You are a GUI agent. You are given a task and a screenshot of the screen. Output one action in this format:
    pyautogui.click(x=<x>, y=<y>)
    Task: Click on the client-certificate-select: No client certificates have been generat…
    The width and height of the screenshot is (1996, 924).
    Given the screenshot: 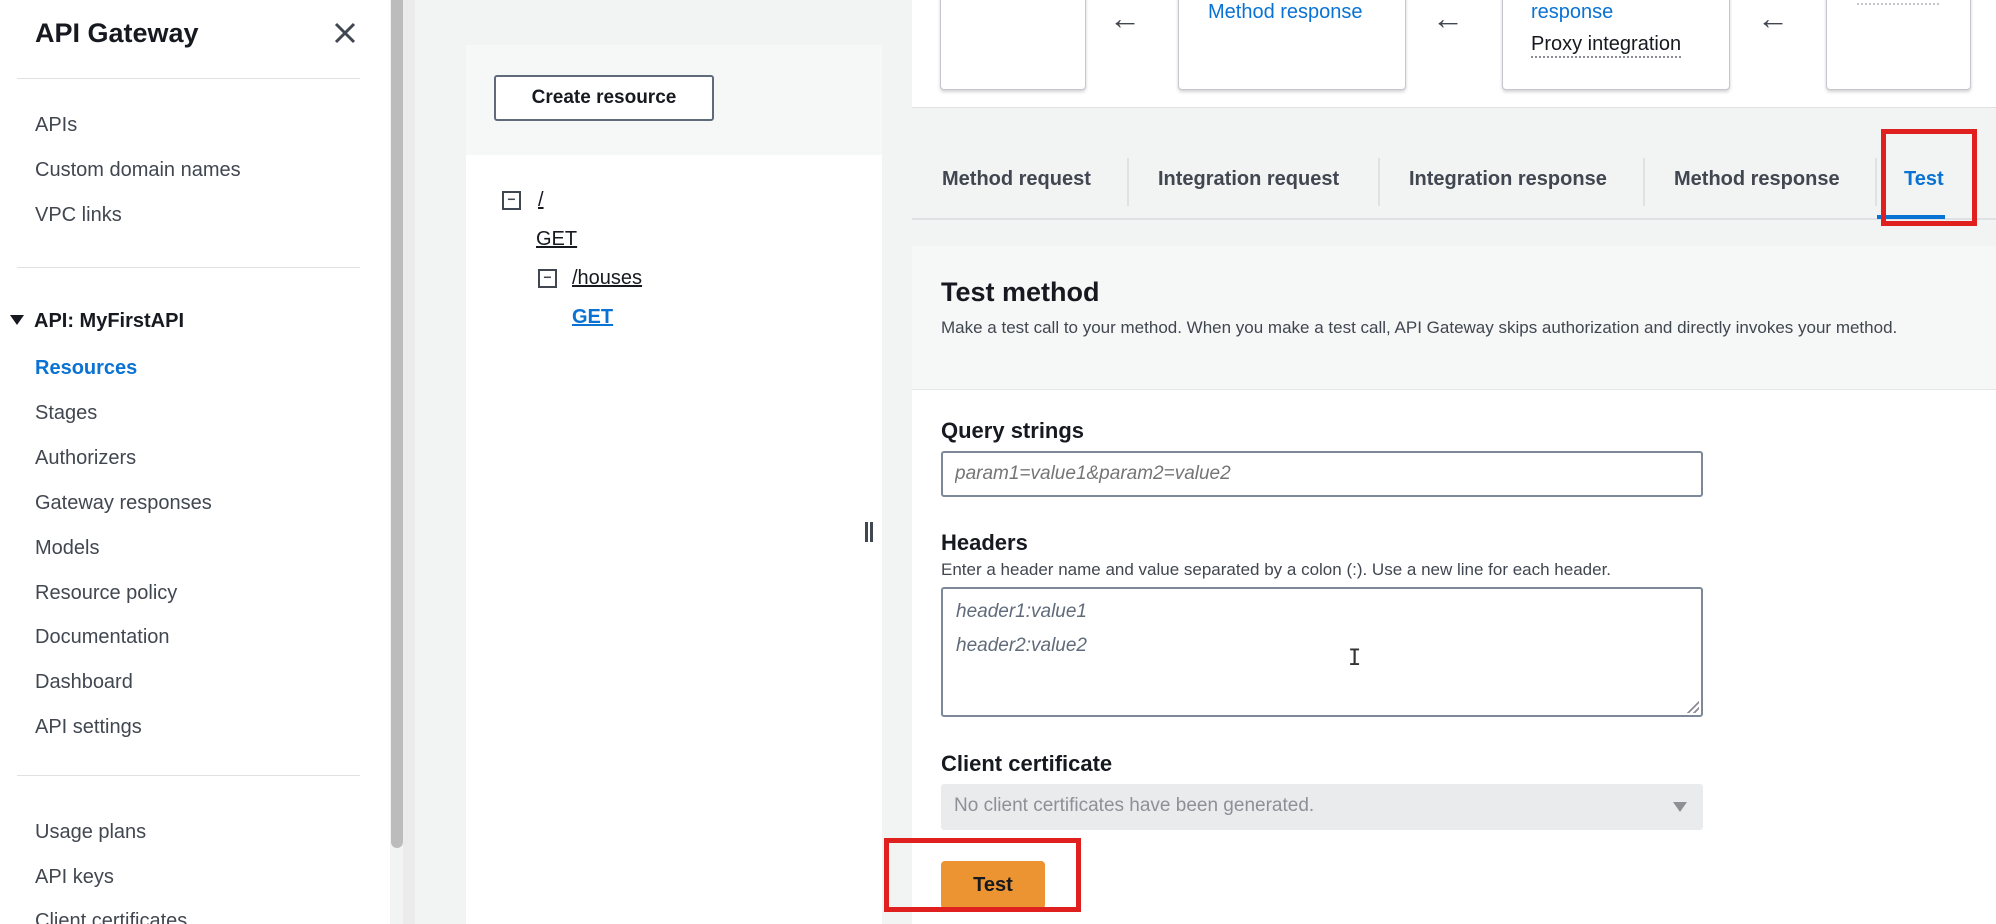 What is the action you would take?
    pyautogui.click(x=1322, y=807)
    